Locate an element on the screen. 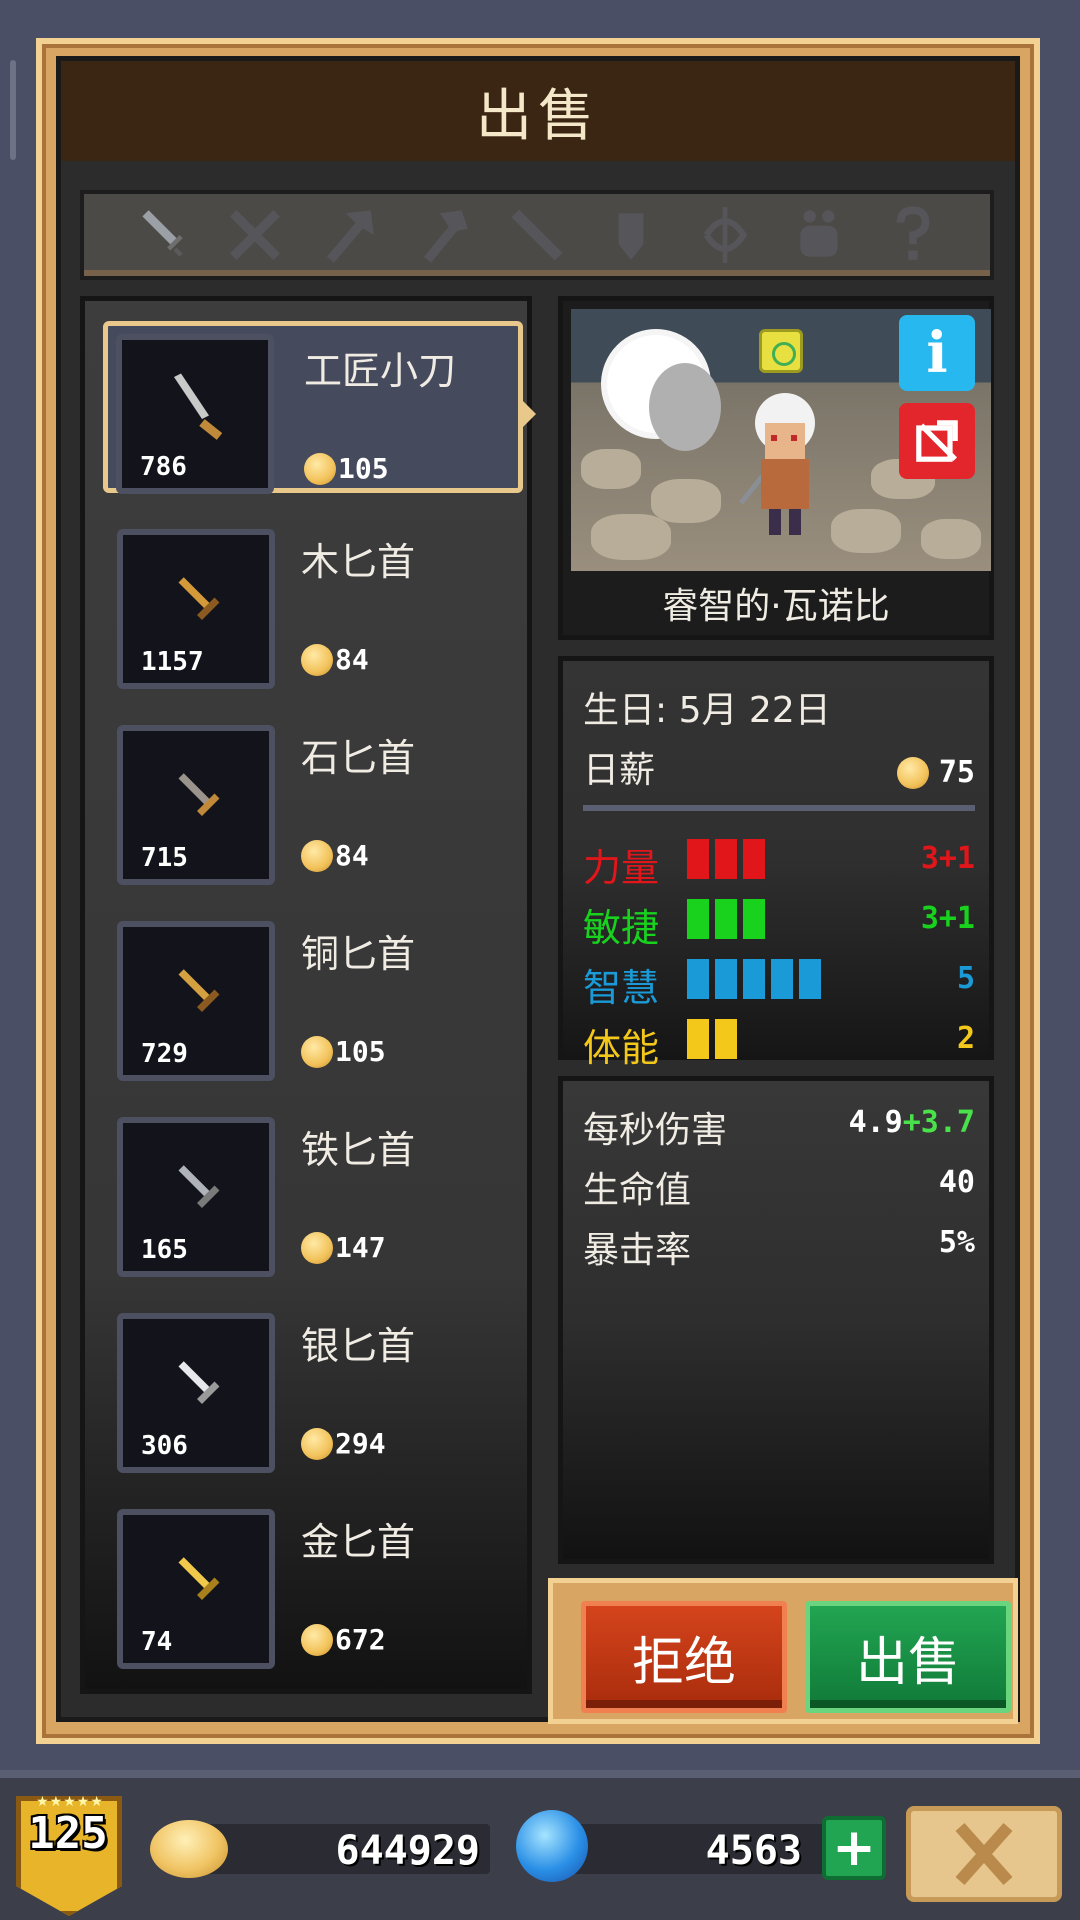 This screenshot has width=1080, height=1920. category-tabs is located at coordinates (537, 235).